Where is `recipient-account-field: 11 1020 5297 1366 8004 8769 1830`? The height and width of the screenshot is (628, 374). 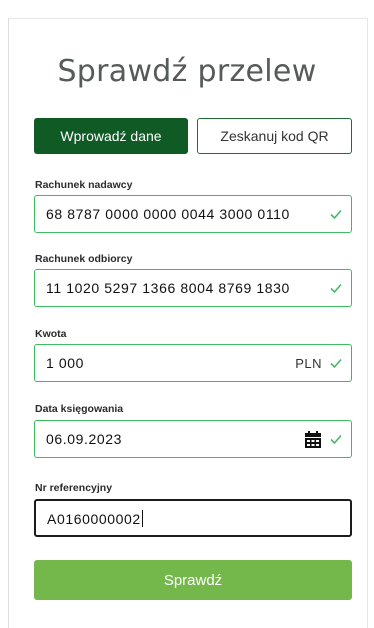 recipient-account-field: 11 1020 5297 1366 8004 8769 1830 is located at coordinates (193, 288).